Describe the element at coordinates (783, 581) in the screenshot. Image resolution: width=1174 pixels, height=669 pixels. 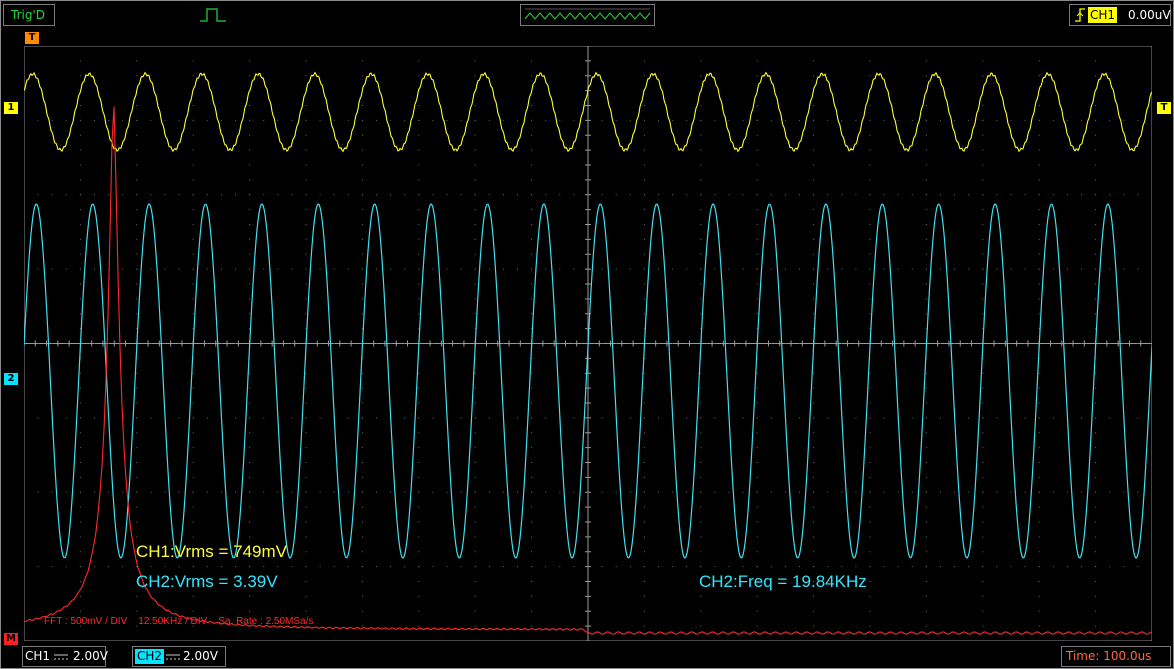
I see `ch2-frequency-measurement: CH2:Freq = 19.84KHz` at that location.